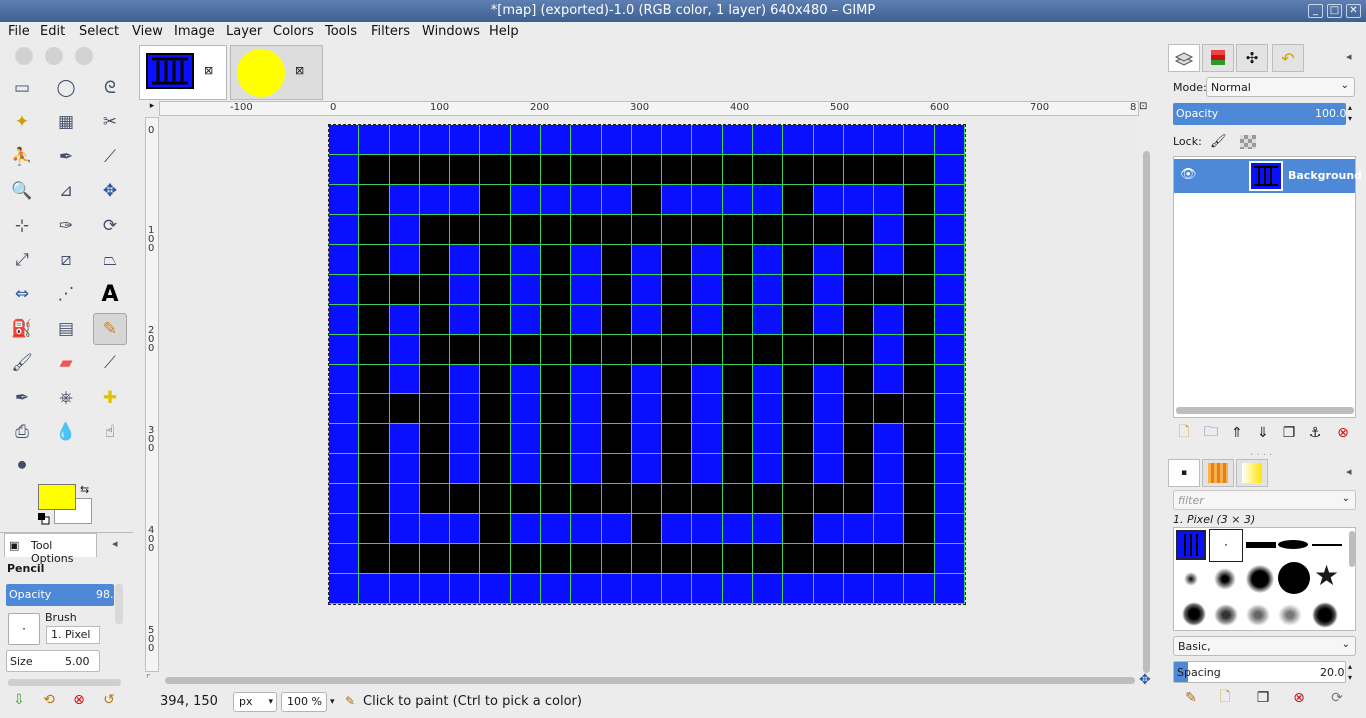 This screenshot has width=1366, height=718. I want to click on layer-opacity-slider: Opacity 100.0, so click(1260, 114).